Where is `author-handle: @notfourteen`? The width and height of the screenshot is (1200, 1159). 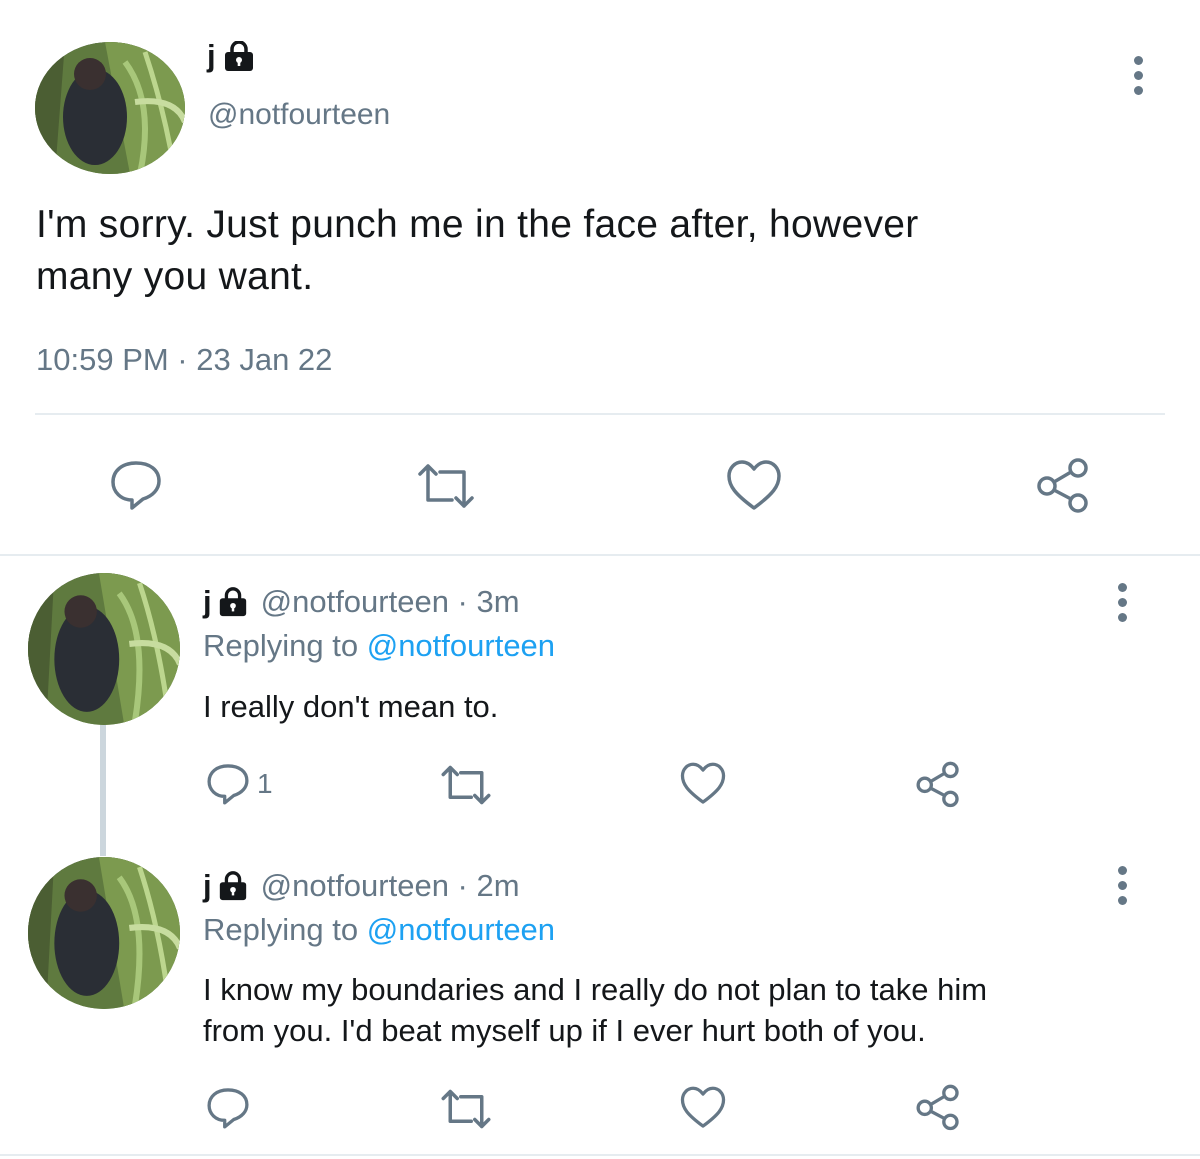
author-handle: @notfourteen is located at coordinates (299, 115).